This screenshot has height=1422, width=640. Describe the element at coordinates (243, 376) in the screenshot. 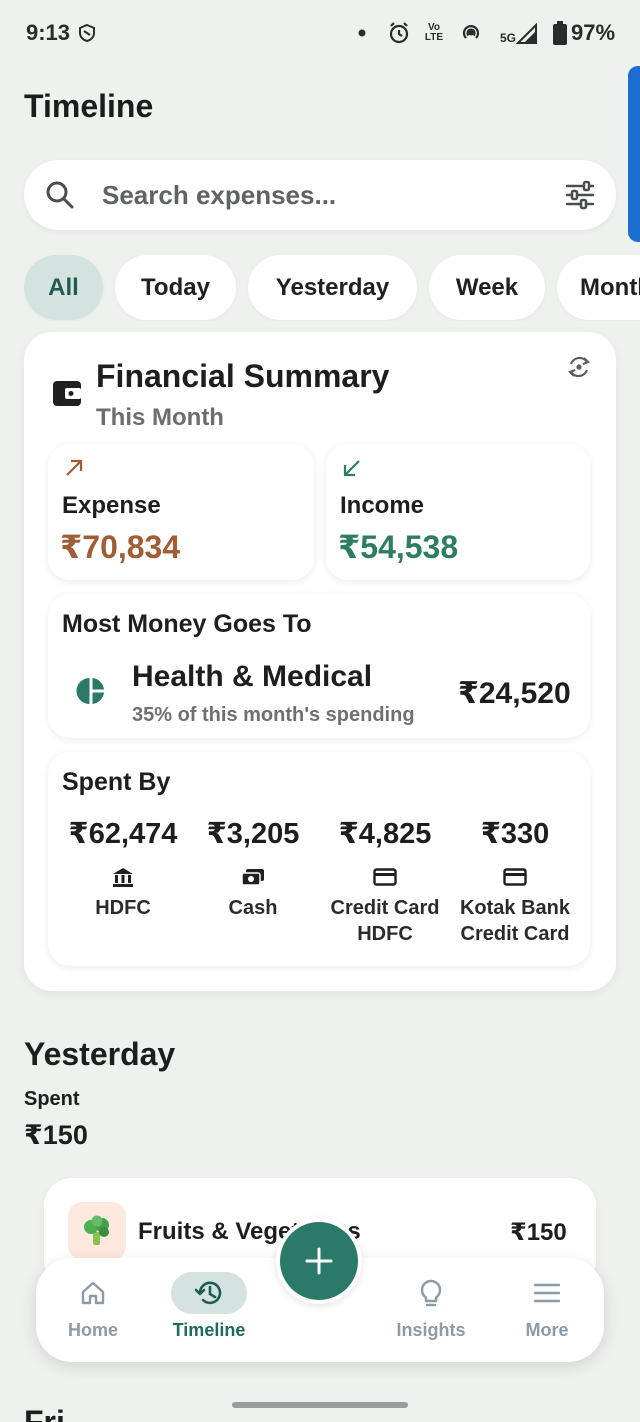

I see `summary-title: Financial Summary` at that location.